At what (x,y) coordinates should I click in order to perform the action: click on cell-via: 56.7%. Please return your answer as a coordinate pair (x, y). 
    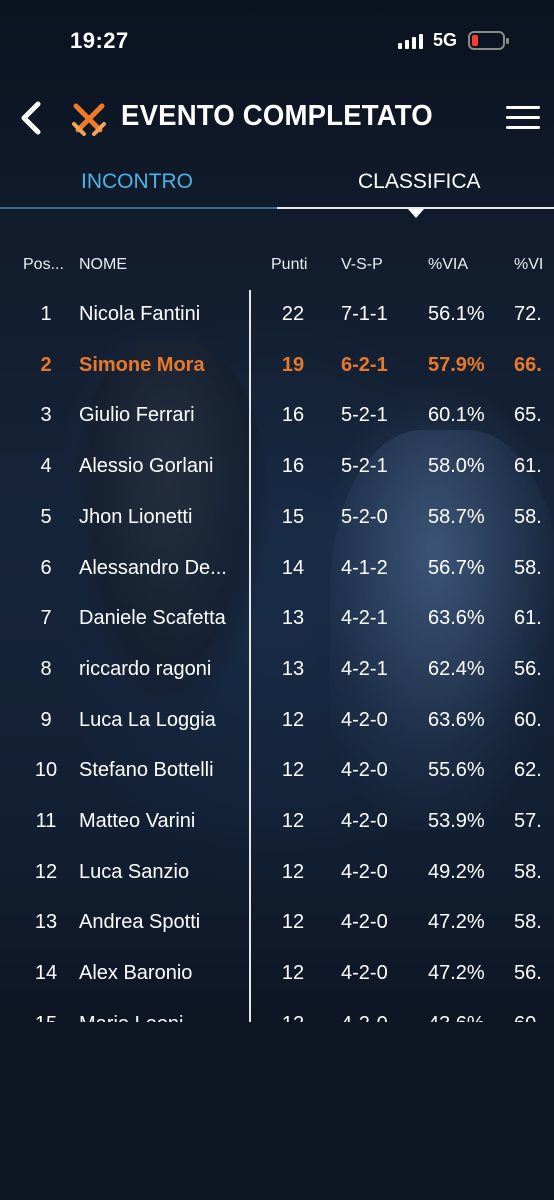
    Looking at the image, I should click on (456, 567).